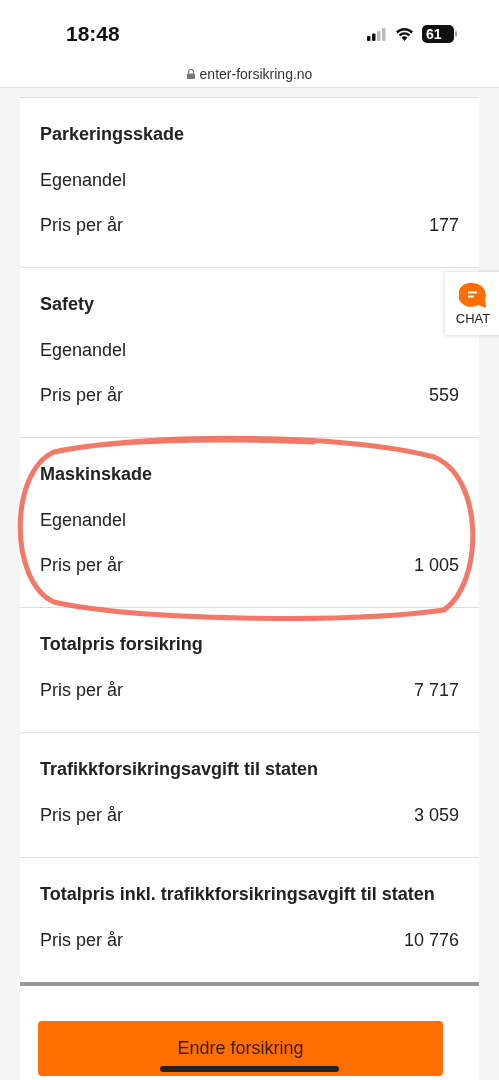 Image resolution: width=499 pixels, height=1080 pixels. Describe the element at coordinates (68, 304) in the screenshot. I see `coverage-title: Safety` at that location.